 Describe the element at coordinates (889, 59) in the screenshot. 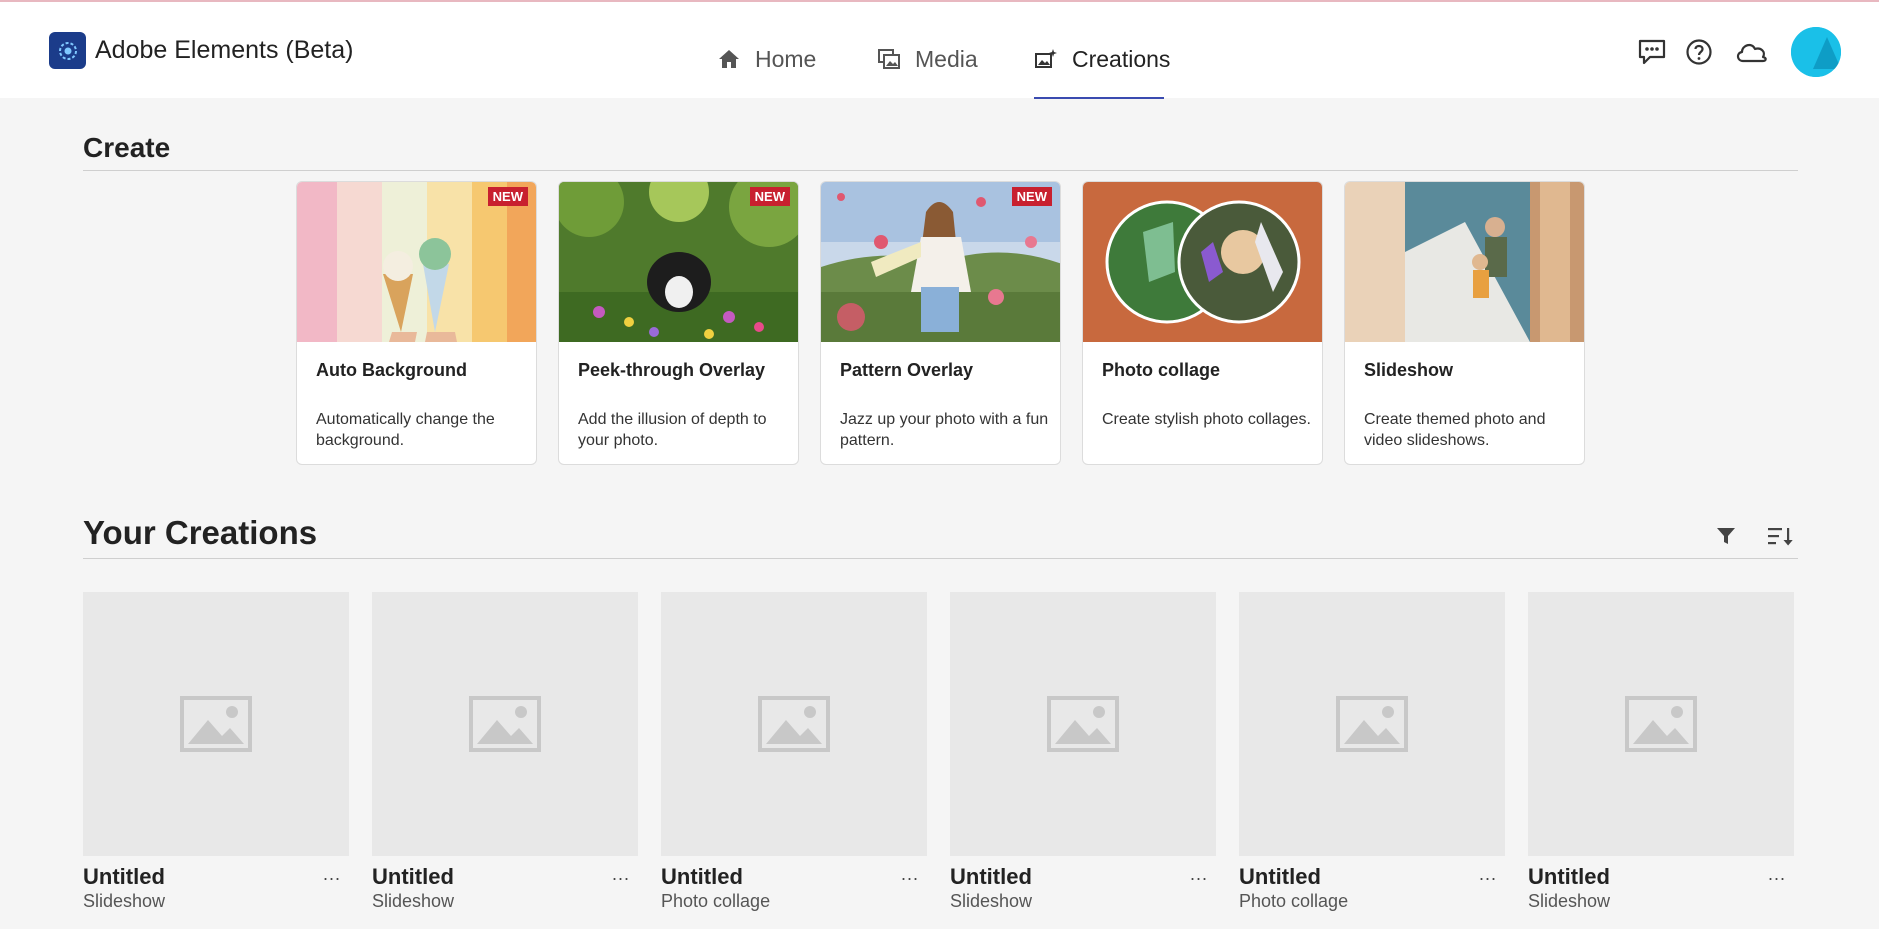

I see `media-icon` at that location.